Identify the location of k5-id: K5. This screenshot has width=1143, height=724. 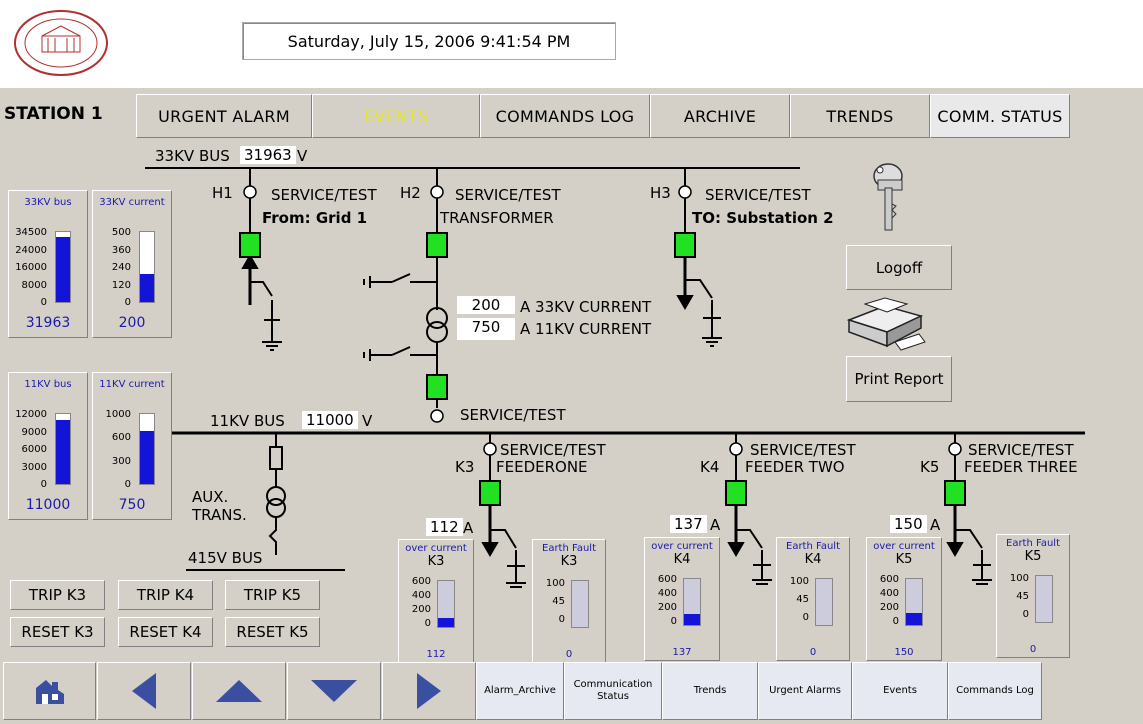
(930, 467).